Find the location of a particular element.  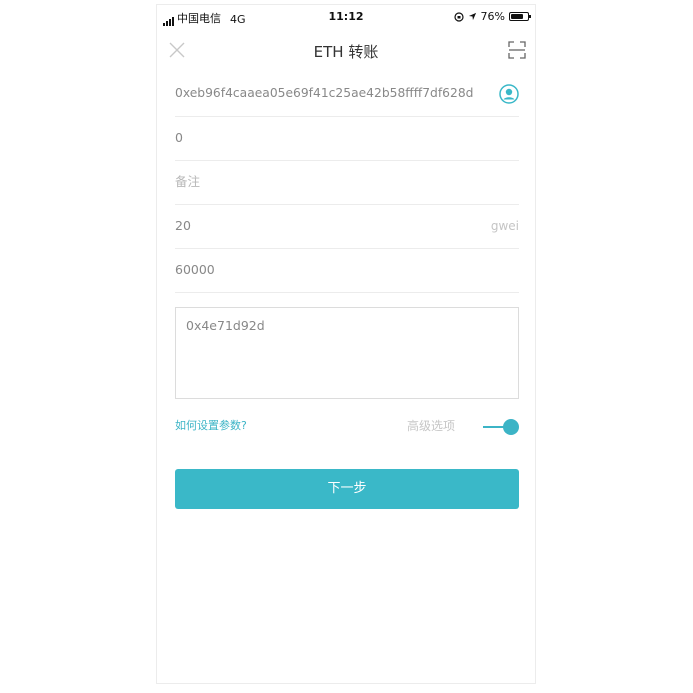

next-button: 下一步 is located at coordinates (347, 489).